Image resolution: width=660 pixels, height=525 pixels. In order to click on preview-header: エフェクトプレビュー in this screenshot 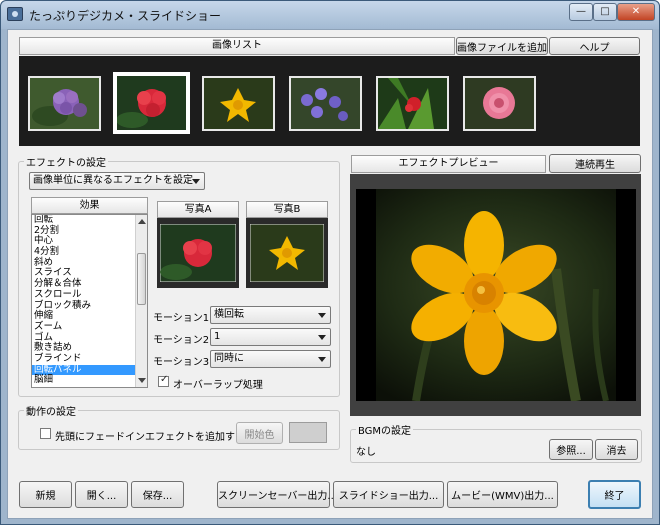, I will do `click(448, 164)`.